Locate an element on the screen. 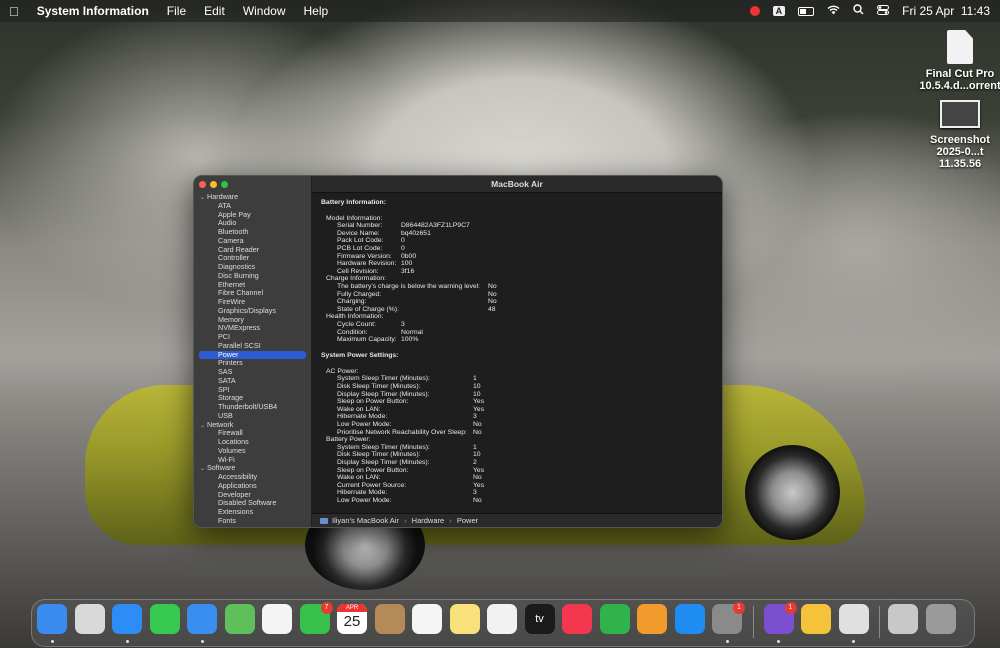 The width and height of the screenshot is (1000, 648). path-item-device: Iliyan’s MacBook Air is located at coordinates (365, 520).